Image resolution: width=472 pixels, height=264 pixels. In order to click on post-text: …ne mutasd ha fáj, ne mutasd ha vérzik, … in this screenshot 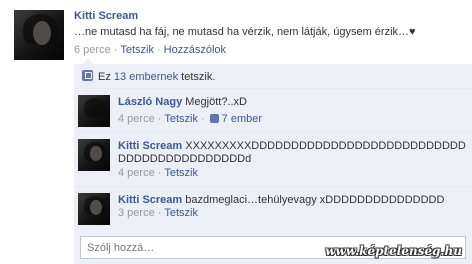, I will do `click(245, 32)`.